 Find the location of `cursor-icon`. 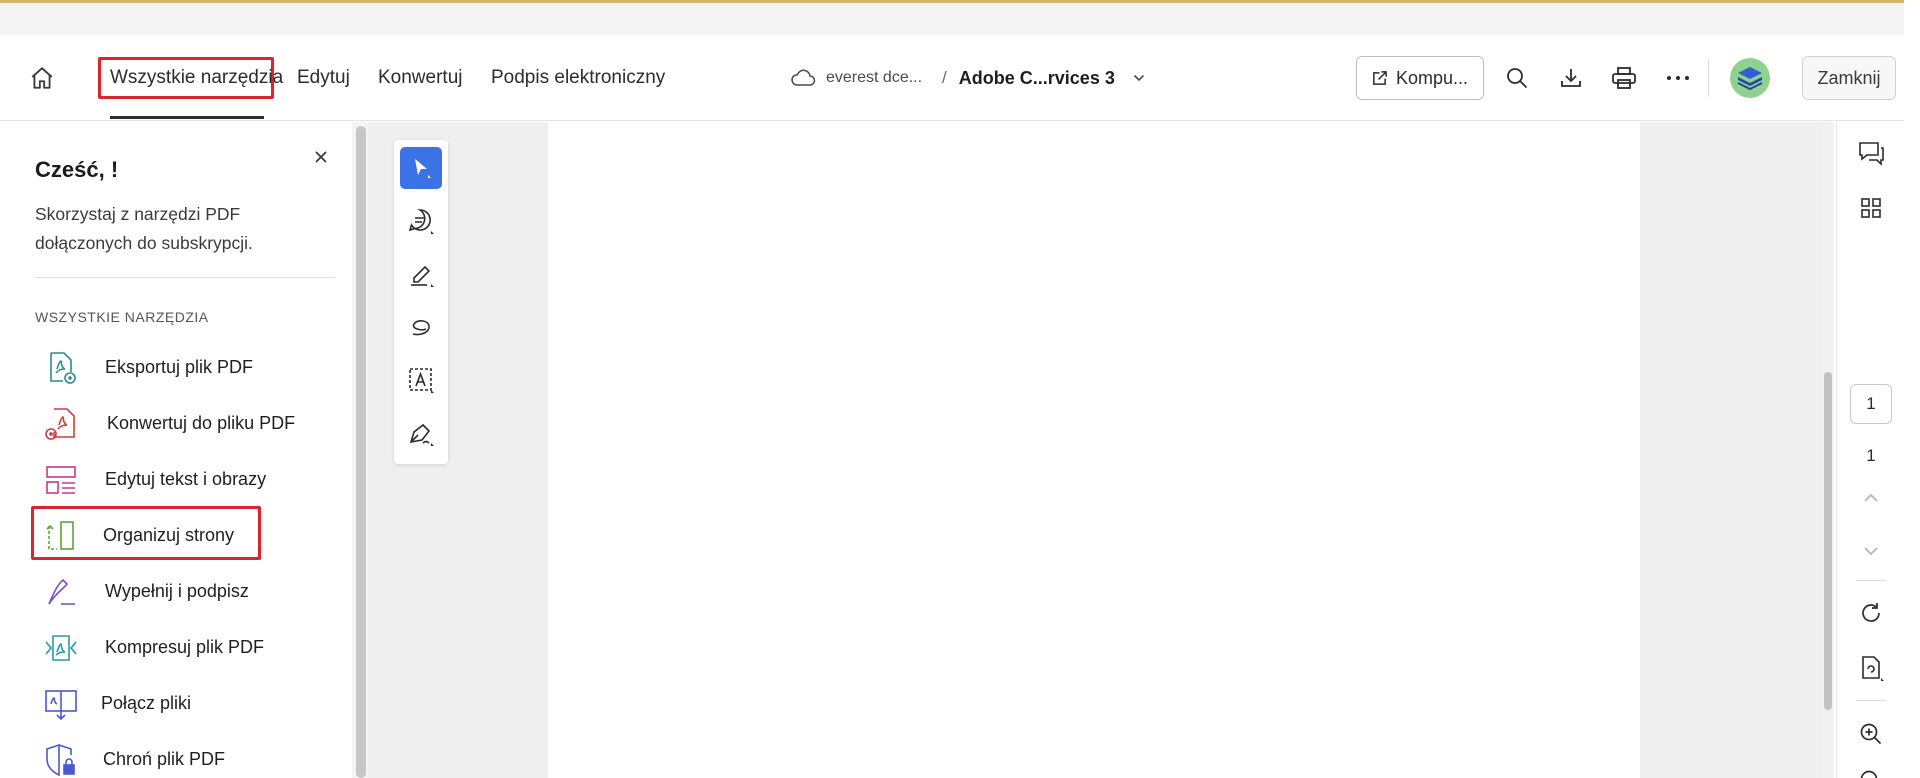

cursor-icon is located at coordinates (423, 168).